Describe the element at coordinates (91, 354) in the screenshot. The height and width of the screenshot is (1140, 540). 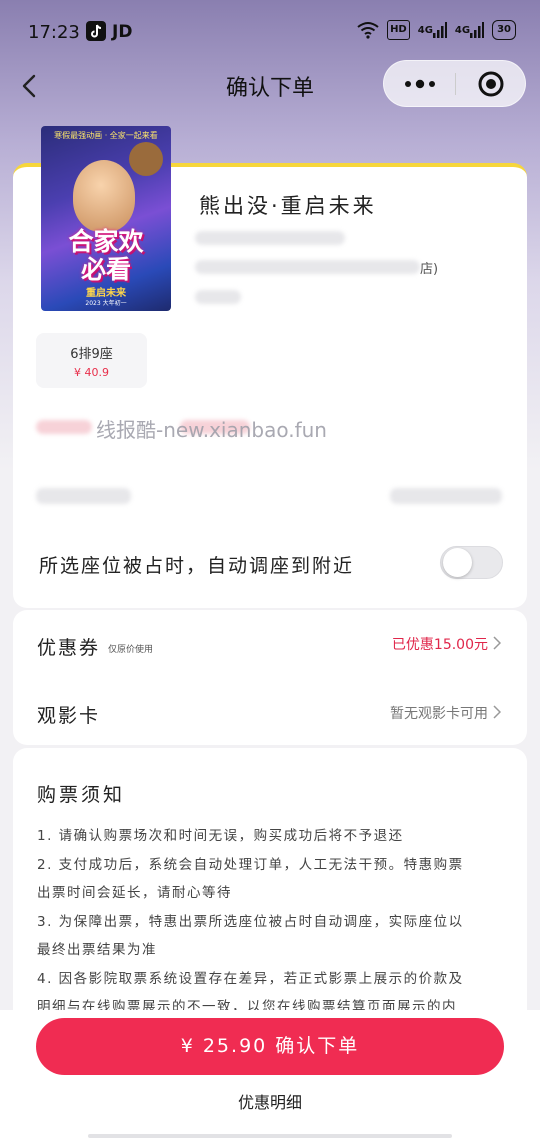
I see `seat-name: 6排9座` at that location.